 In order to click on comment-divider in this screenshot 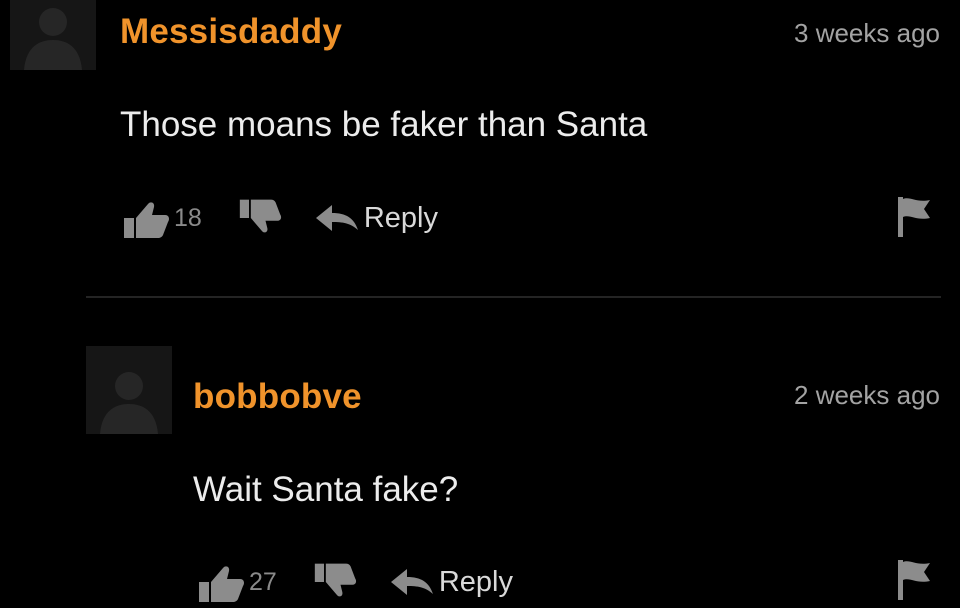, I will do `click(513, 297)`.